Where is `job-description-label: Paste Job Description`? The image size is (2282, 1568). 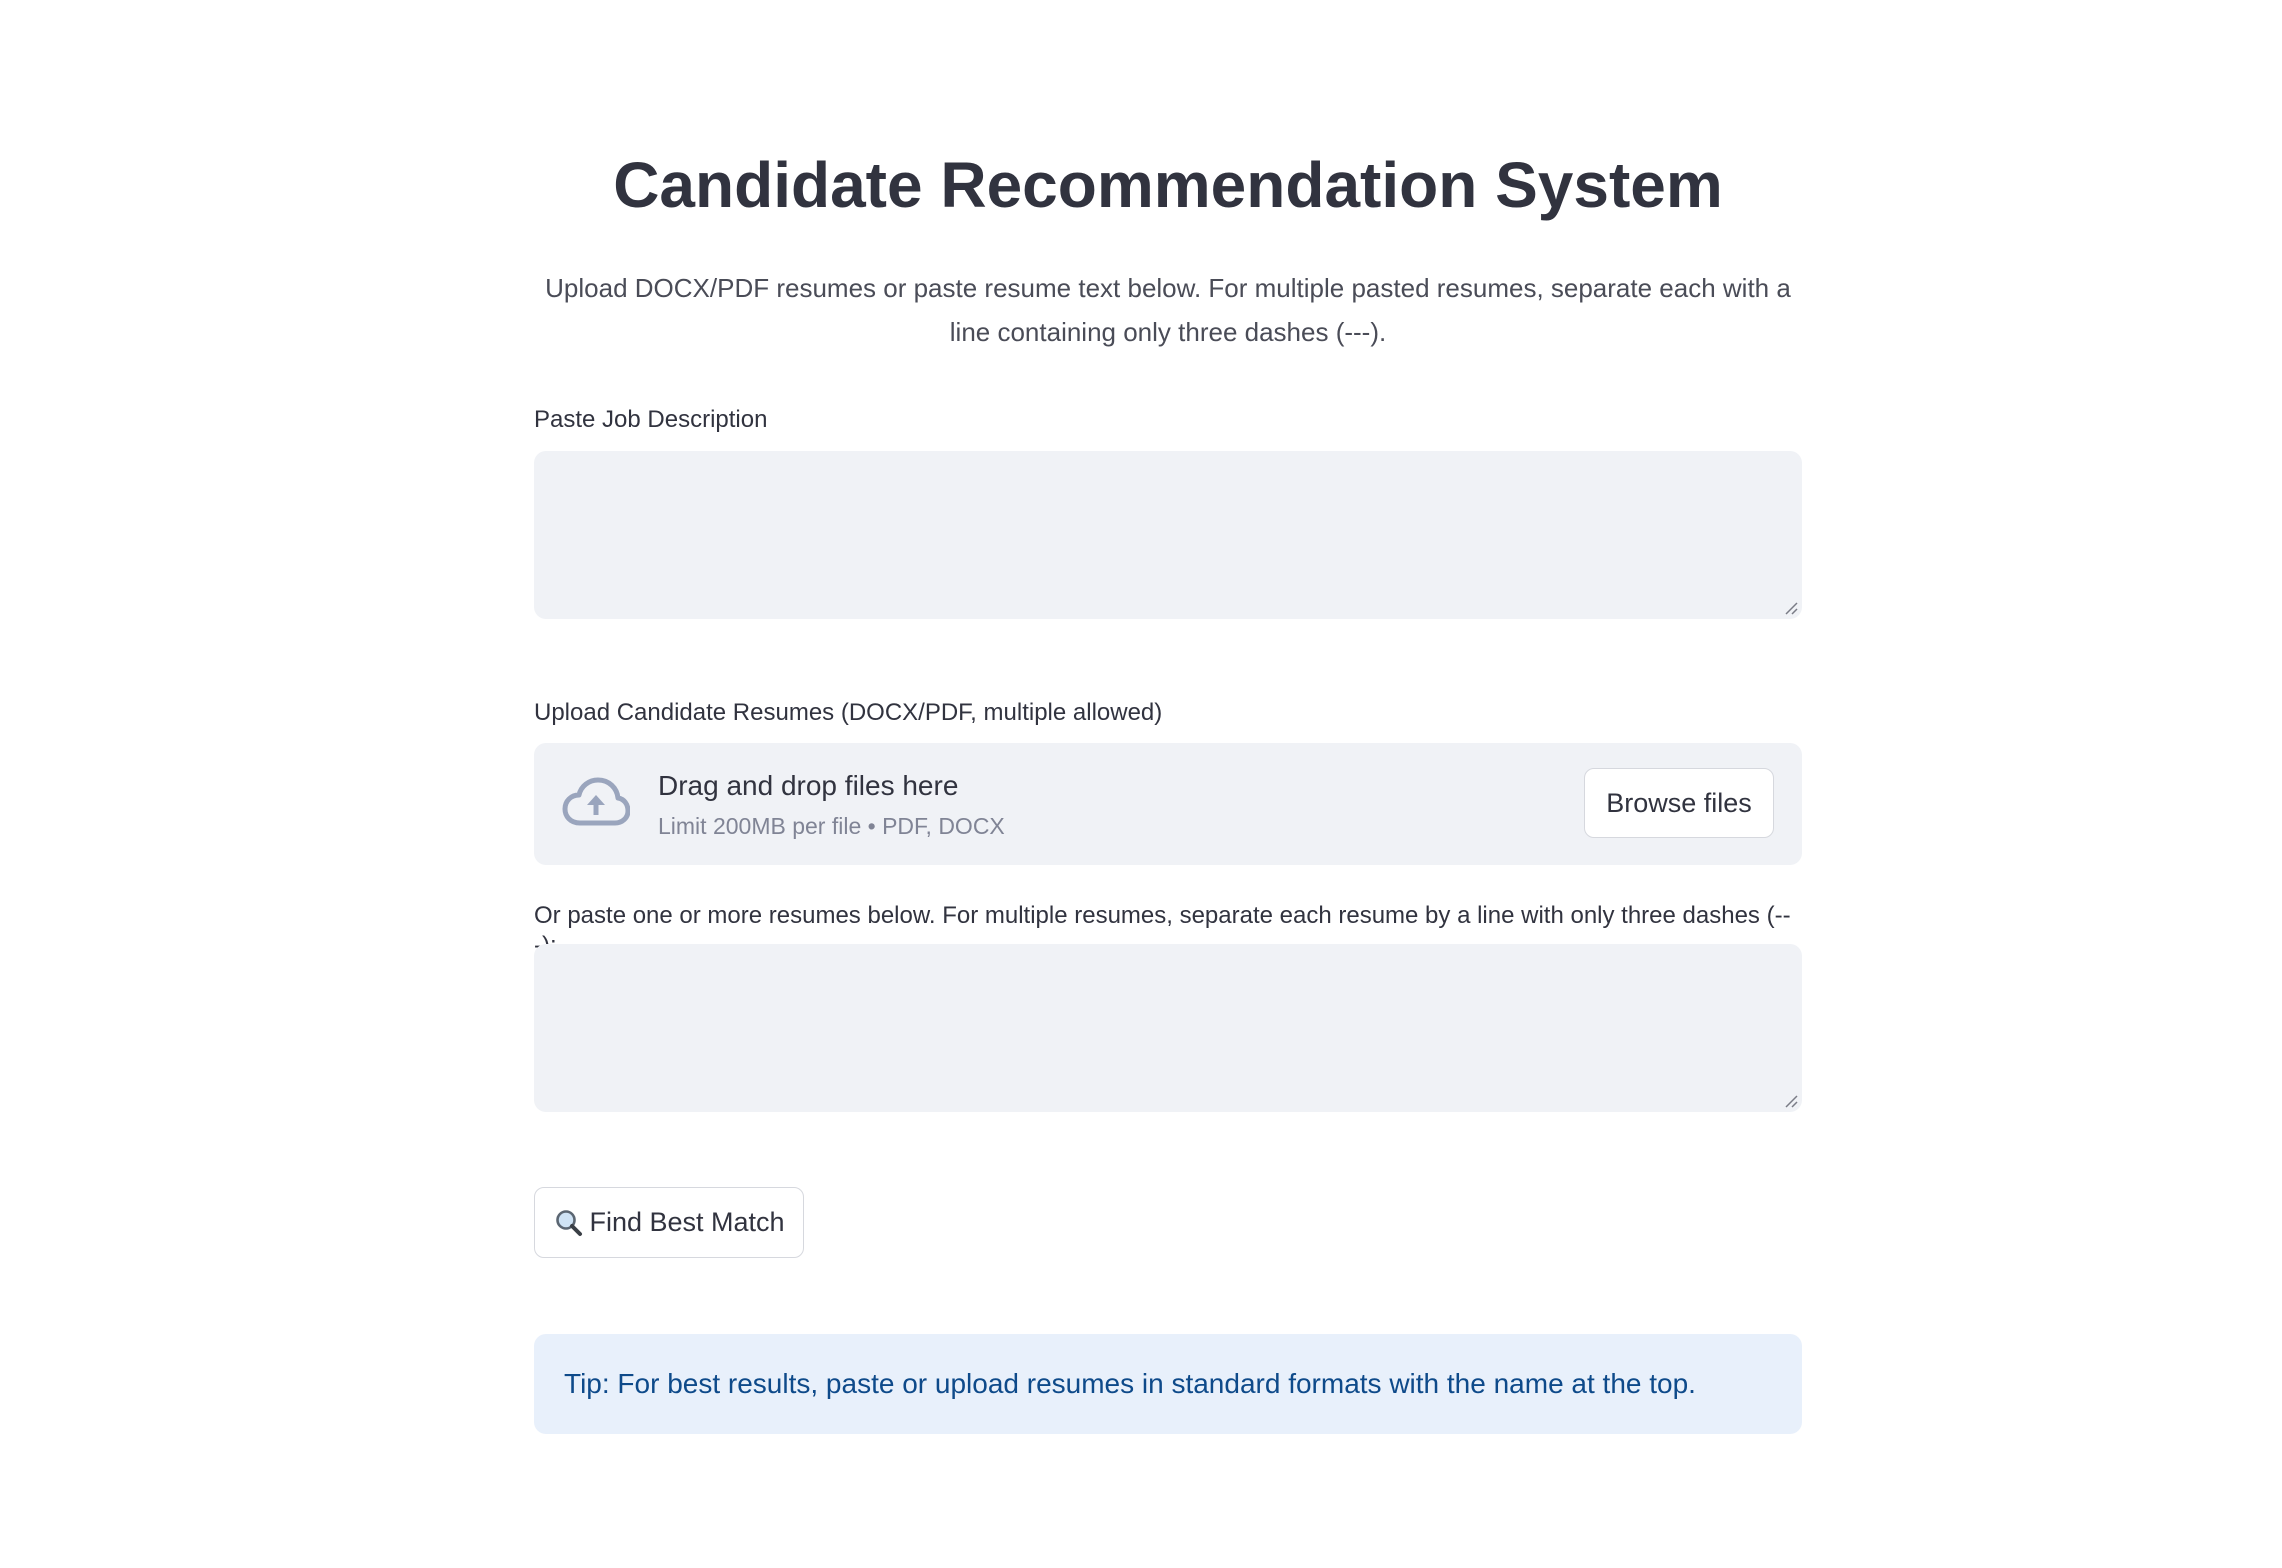
job-description-label: Paste Job Description is located at coordinates (651, 419).